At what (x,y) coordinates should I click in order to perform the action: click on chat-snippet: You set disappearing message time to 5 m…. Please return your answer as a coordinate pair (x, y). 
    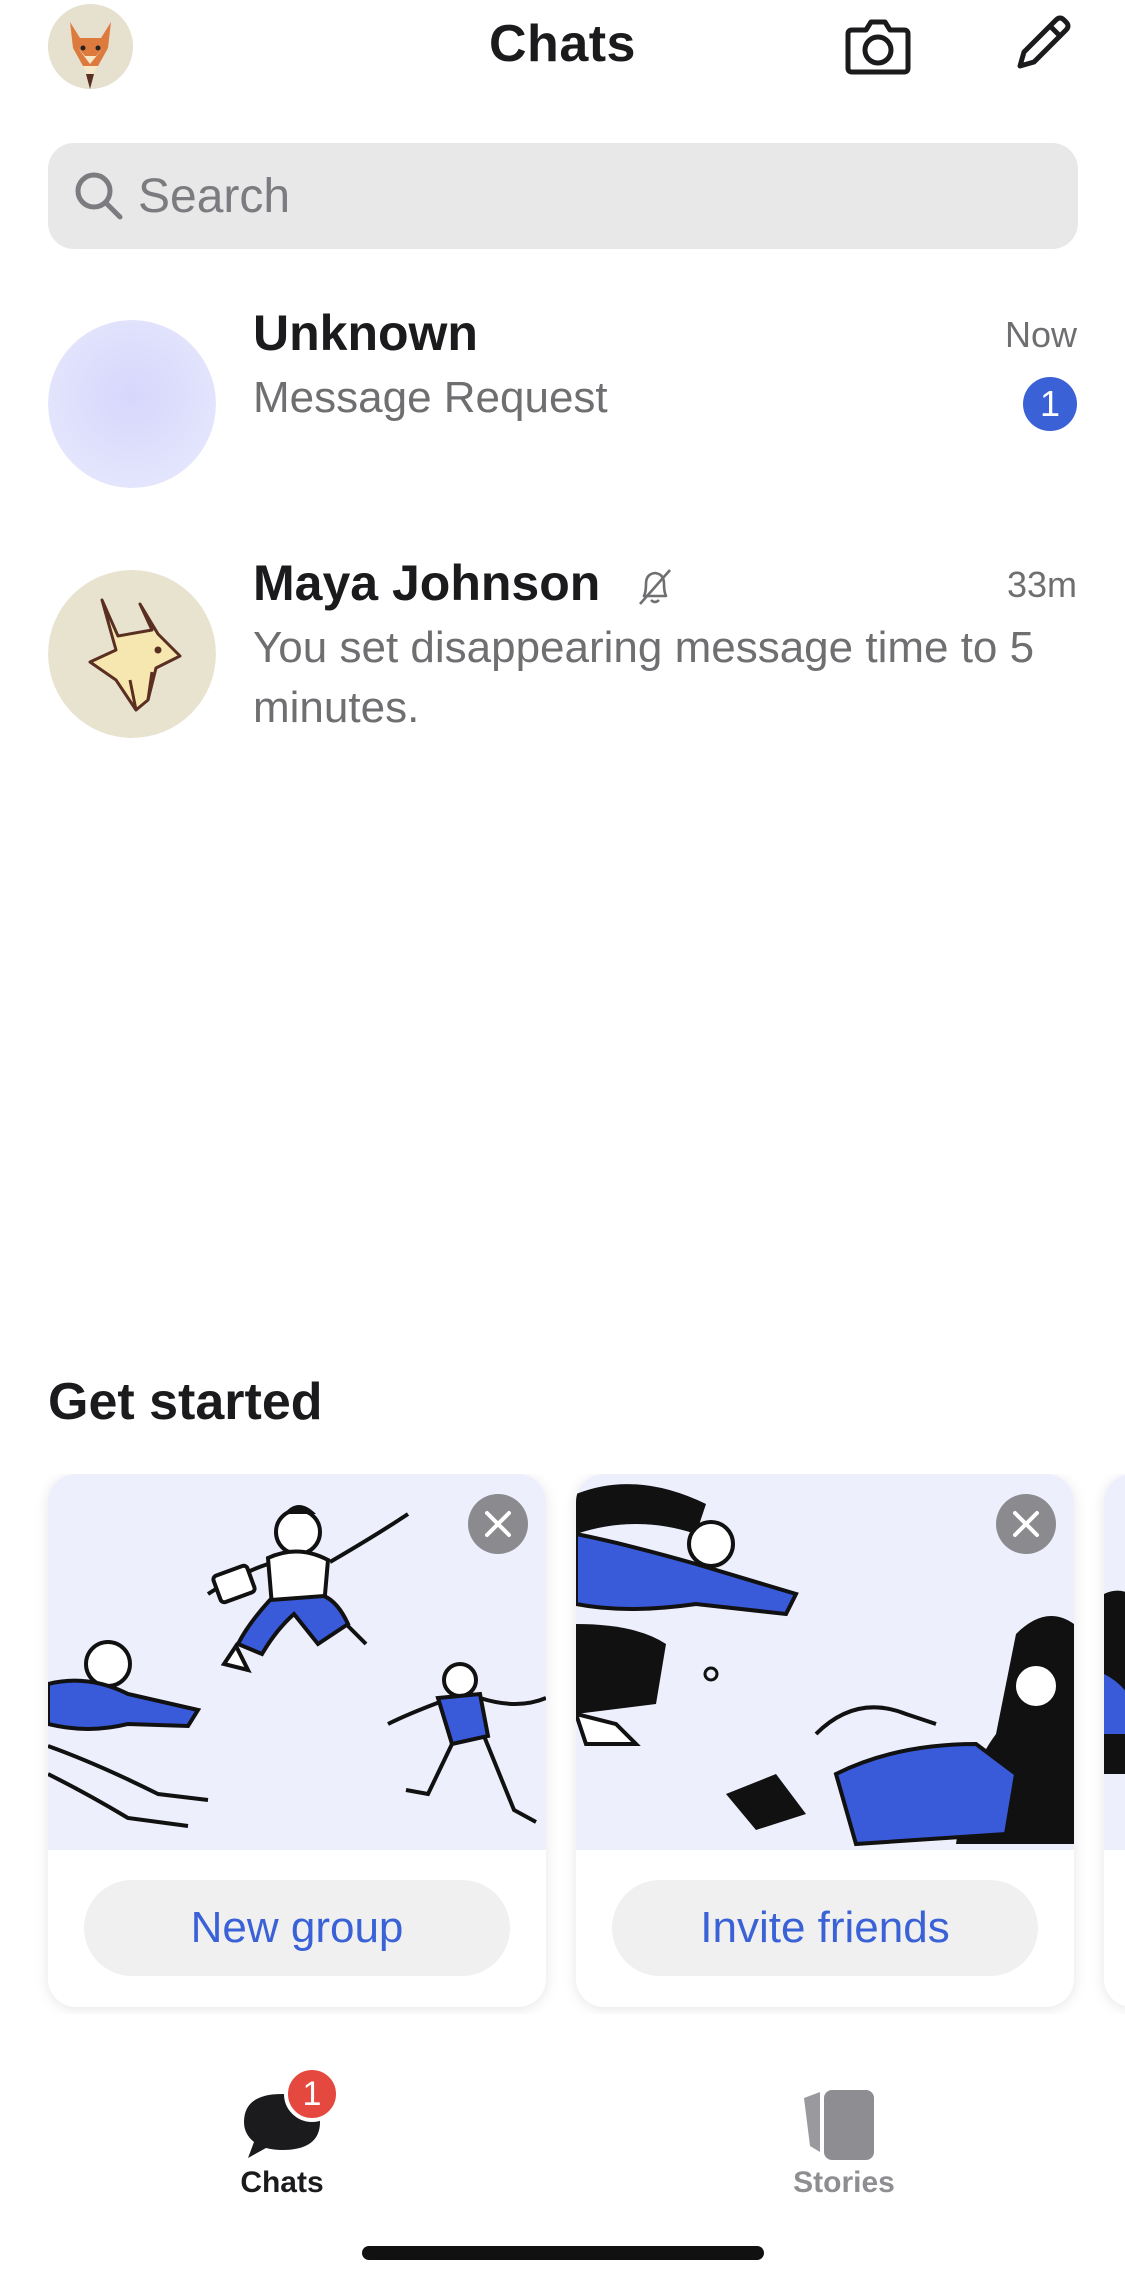
    Looking at the image, I should click on (644, 677).